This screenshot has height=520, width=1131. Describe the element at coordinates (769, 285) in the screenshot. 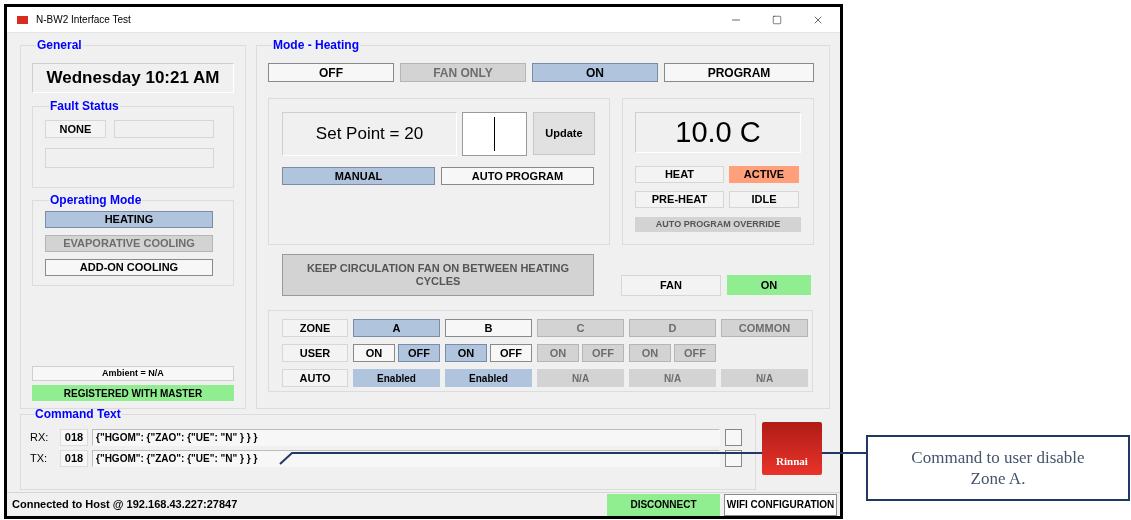

I see `fan-status: ON` at that location.